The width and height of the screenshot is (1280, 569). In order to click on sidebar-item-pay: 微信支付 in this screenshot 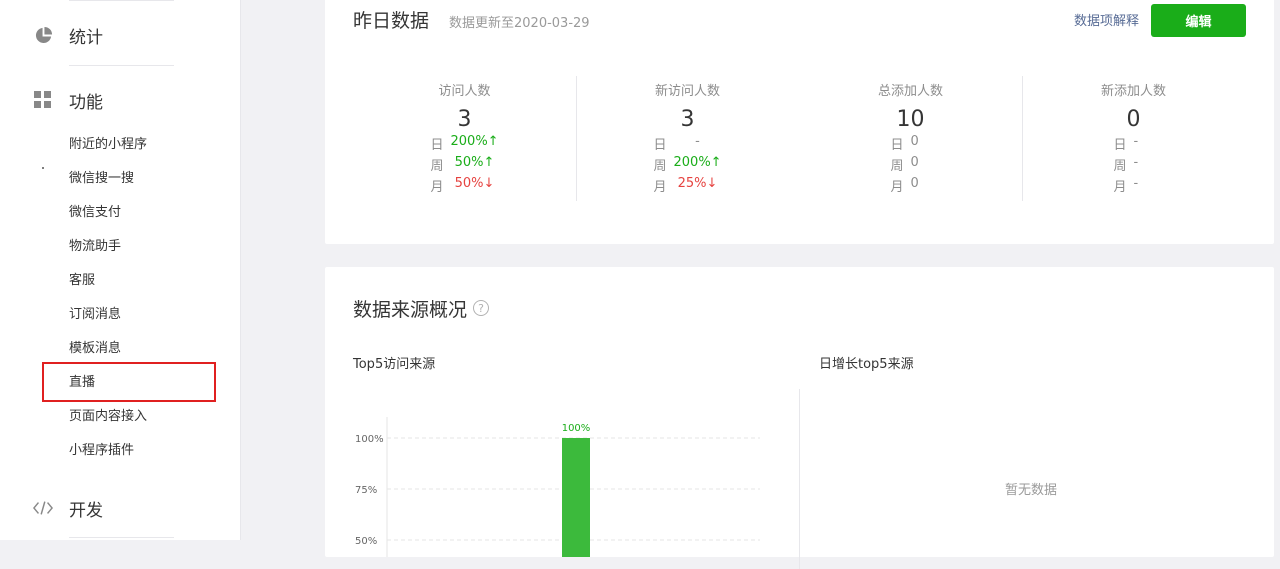, I will do `click(95, 213)`.